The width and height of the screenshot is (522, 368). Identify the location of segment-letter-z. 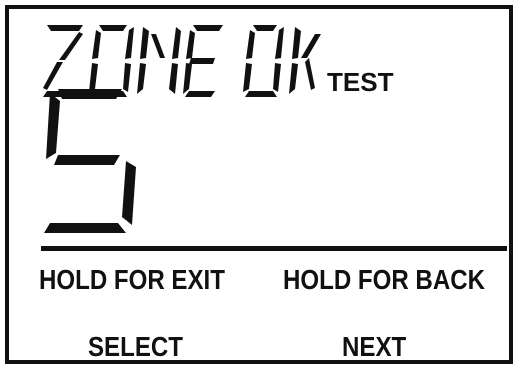
(63, 61).